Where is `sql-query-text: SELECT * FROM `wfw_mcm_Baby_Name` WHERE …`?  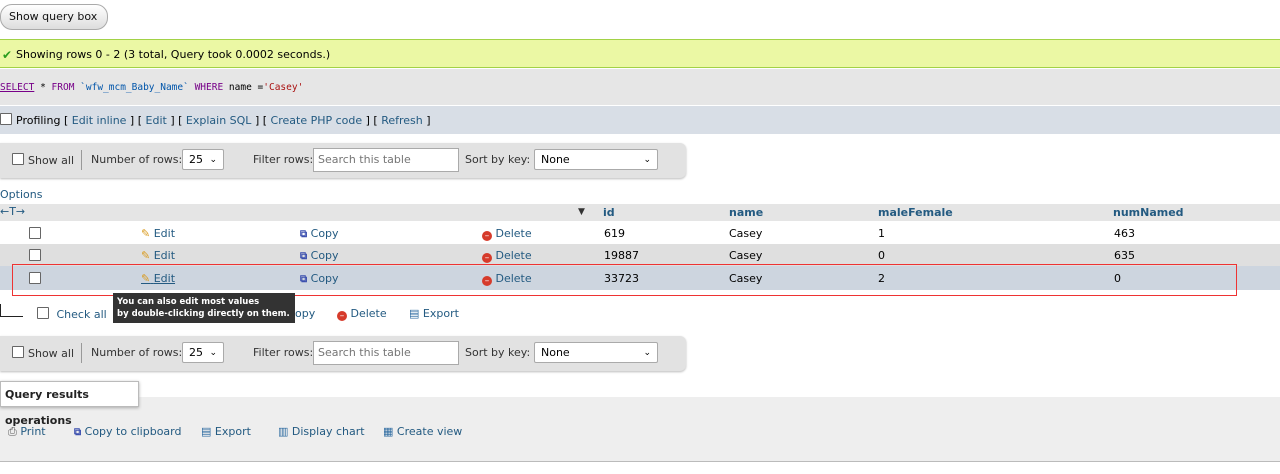
sql-query-text: SELECT * FROM `wfw_mcm_Baby_Name` WHERE … is located at coordinates (151, 87).